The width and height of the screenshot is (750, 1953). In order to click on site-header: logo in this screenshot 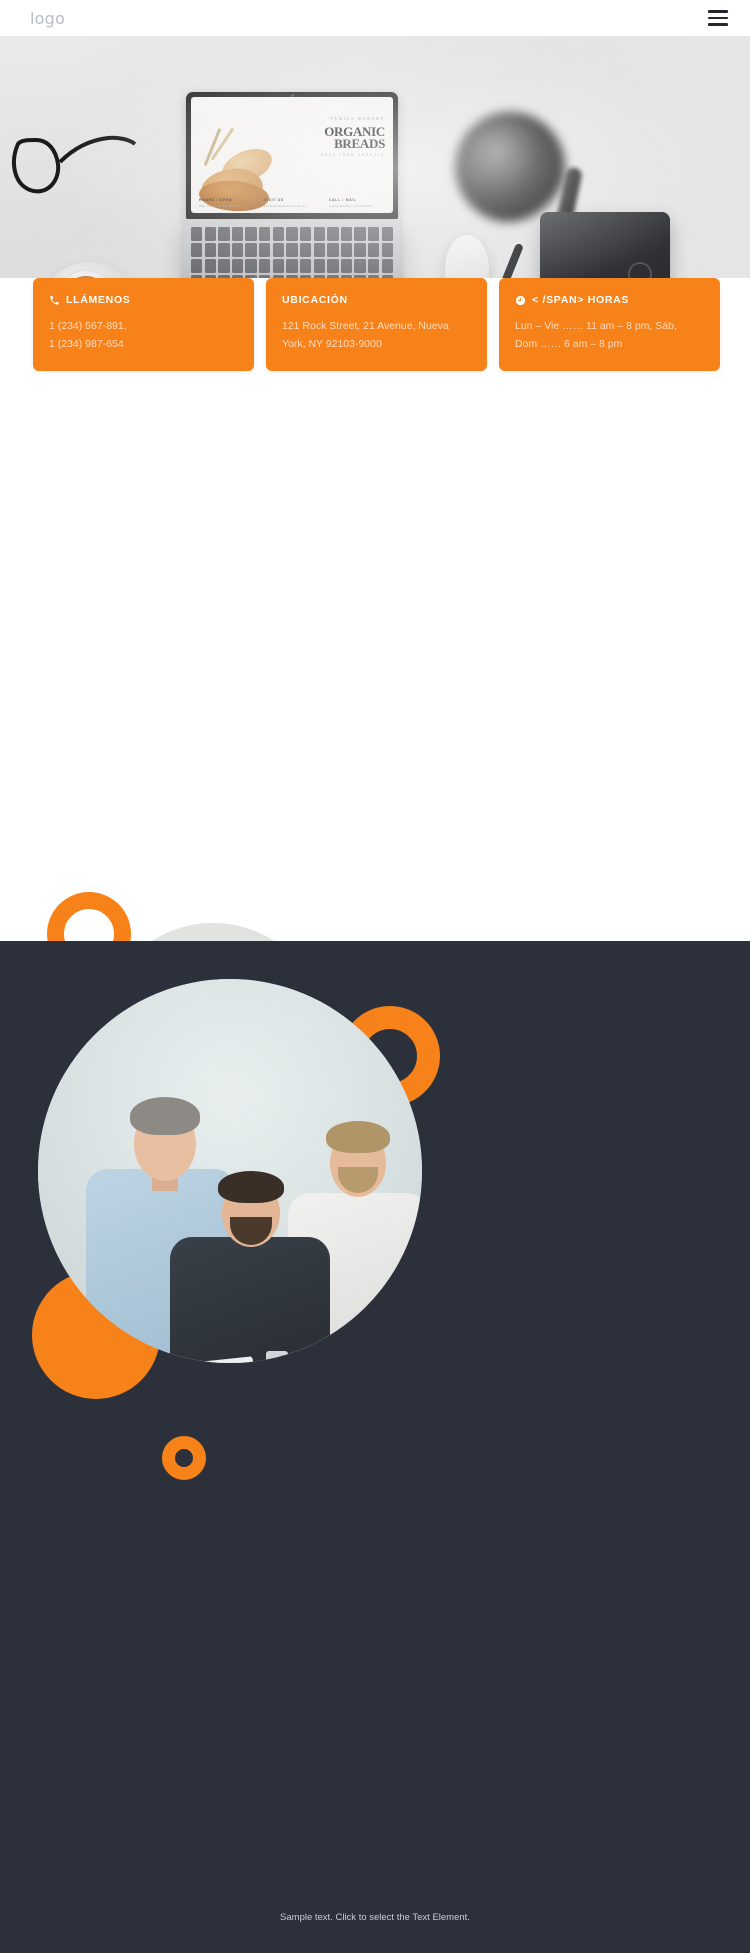, I will do `click(375, 18)`.